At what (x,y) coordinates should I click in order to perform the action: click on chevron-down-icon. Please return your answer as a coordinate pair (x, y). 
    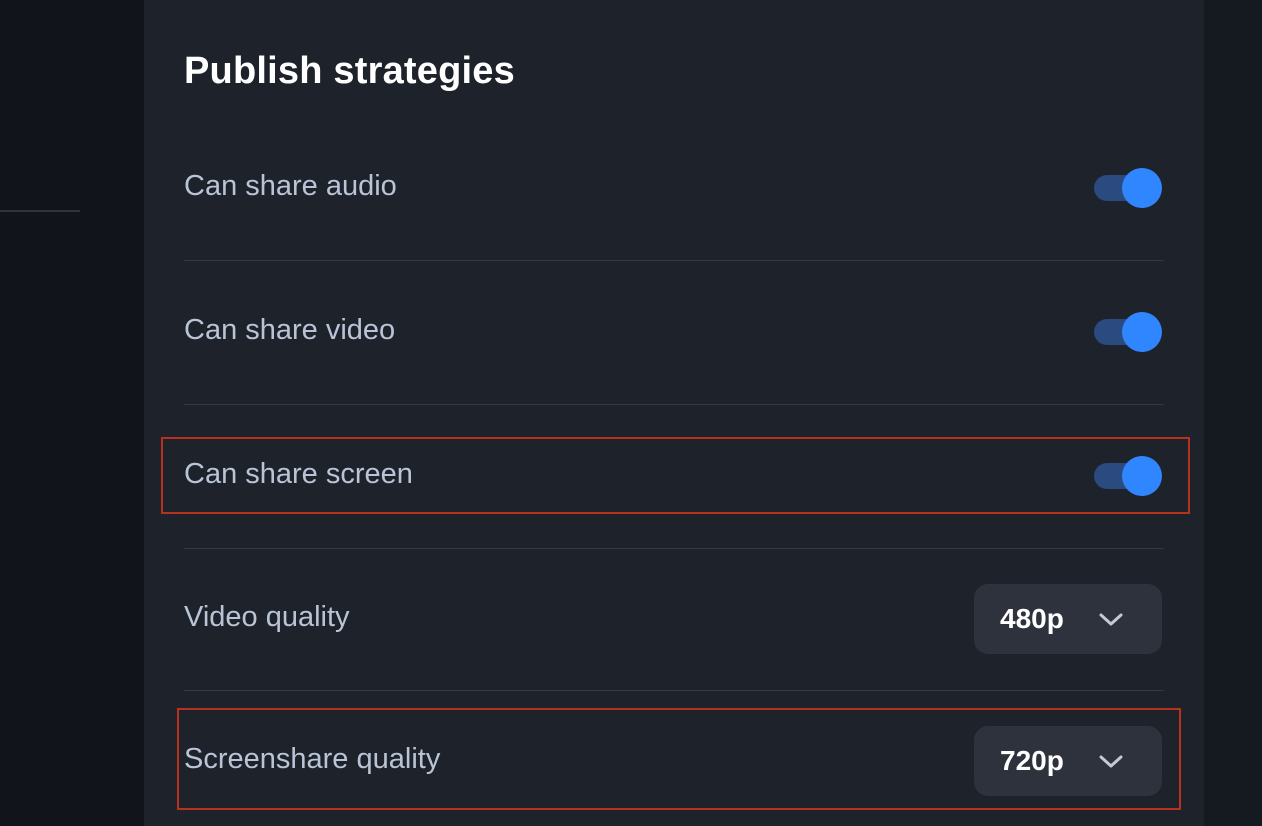
    Looking at the image, I should click on (1111, 619).